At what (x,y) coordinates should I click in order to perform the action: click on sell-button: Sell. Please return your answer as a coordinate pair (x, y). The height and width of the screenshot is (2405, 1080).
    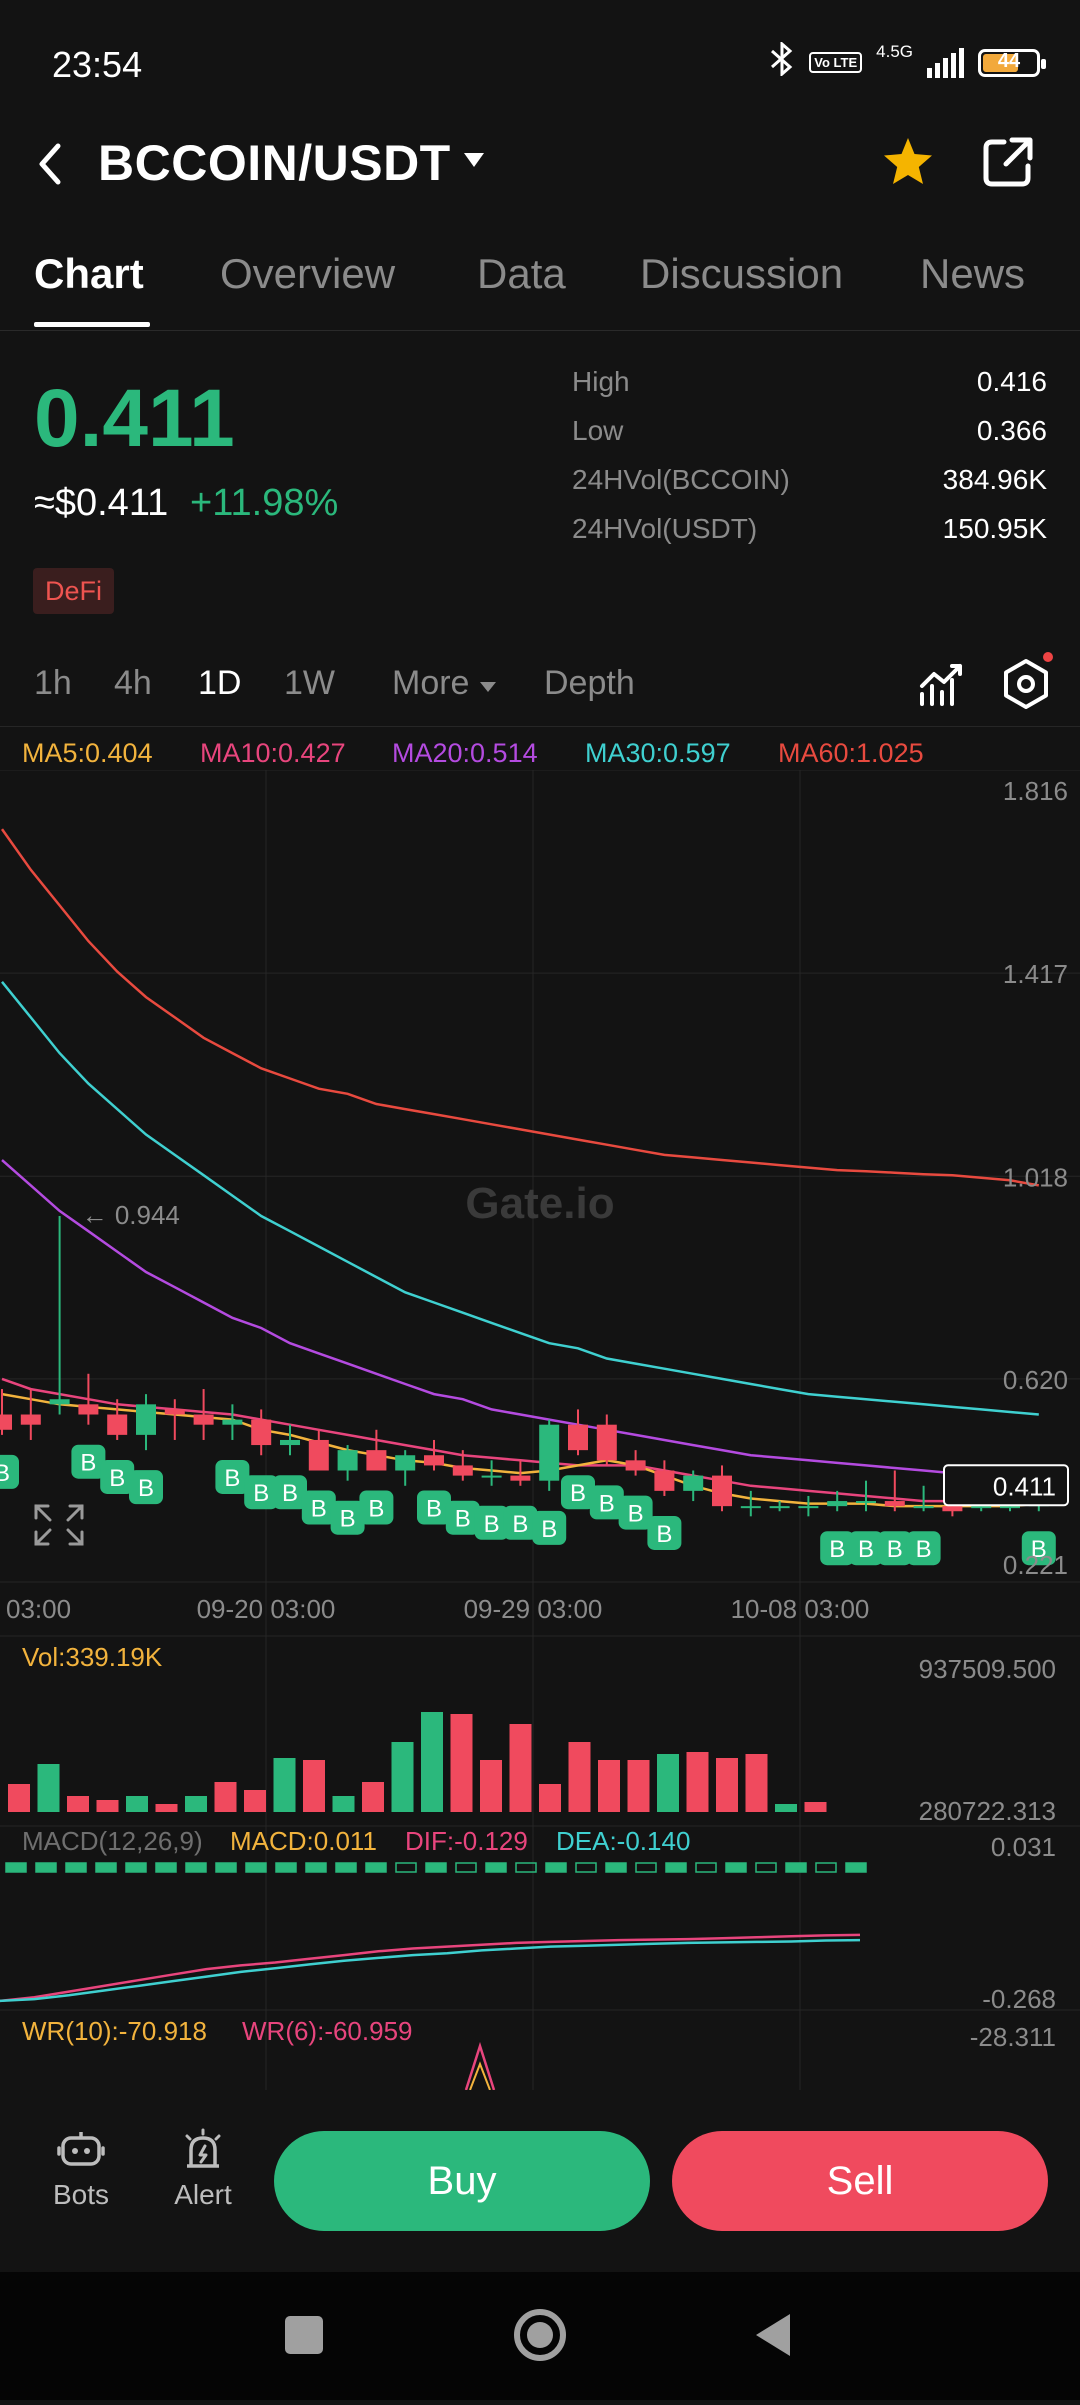
    Looking at the image, I should click on (860, 2181).